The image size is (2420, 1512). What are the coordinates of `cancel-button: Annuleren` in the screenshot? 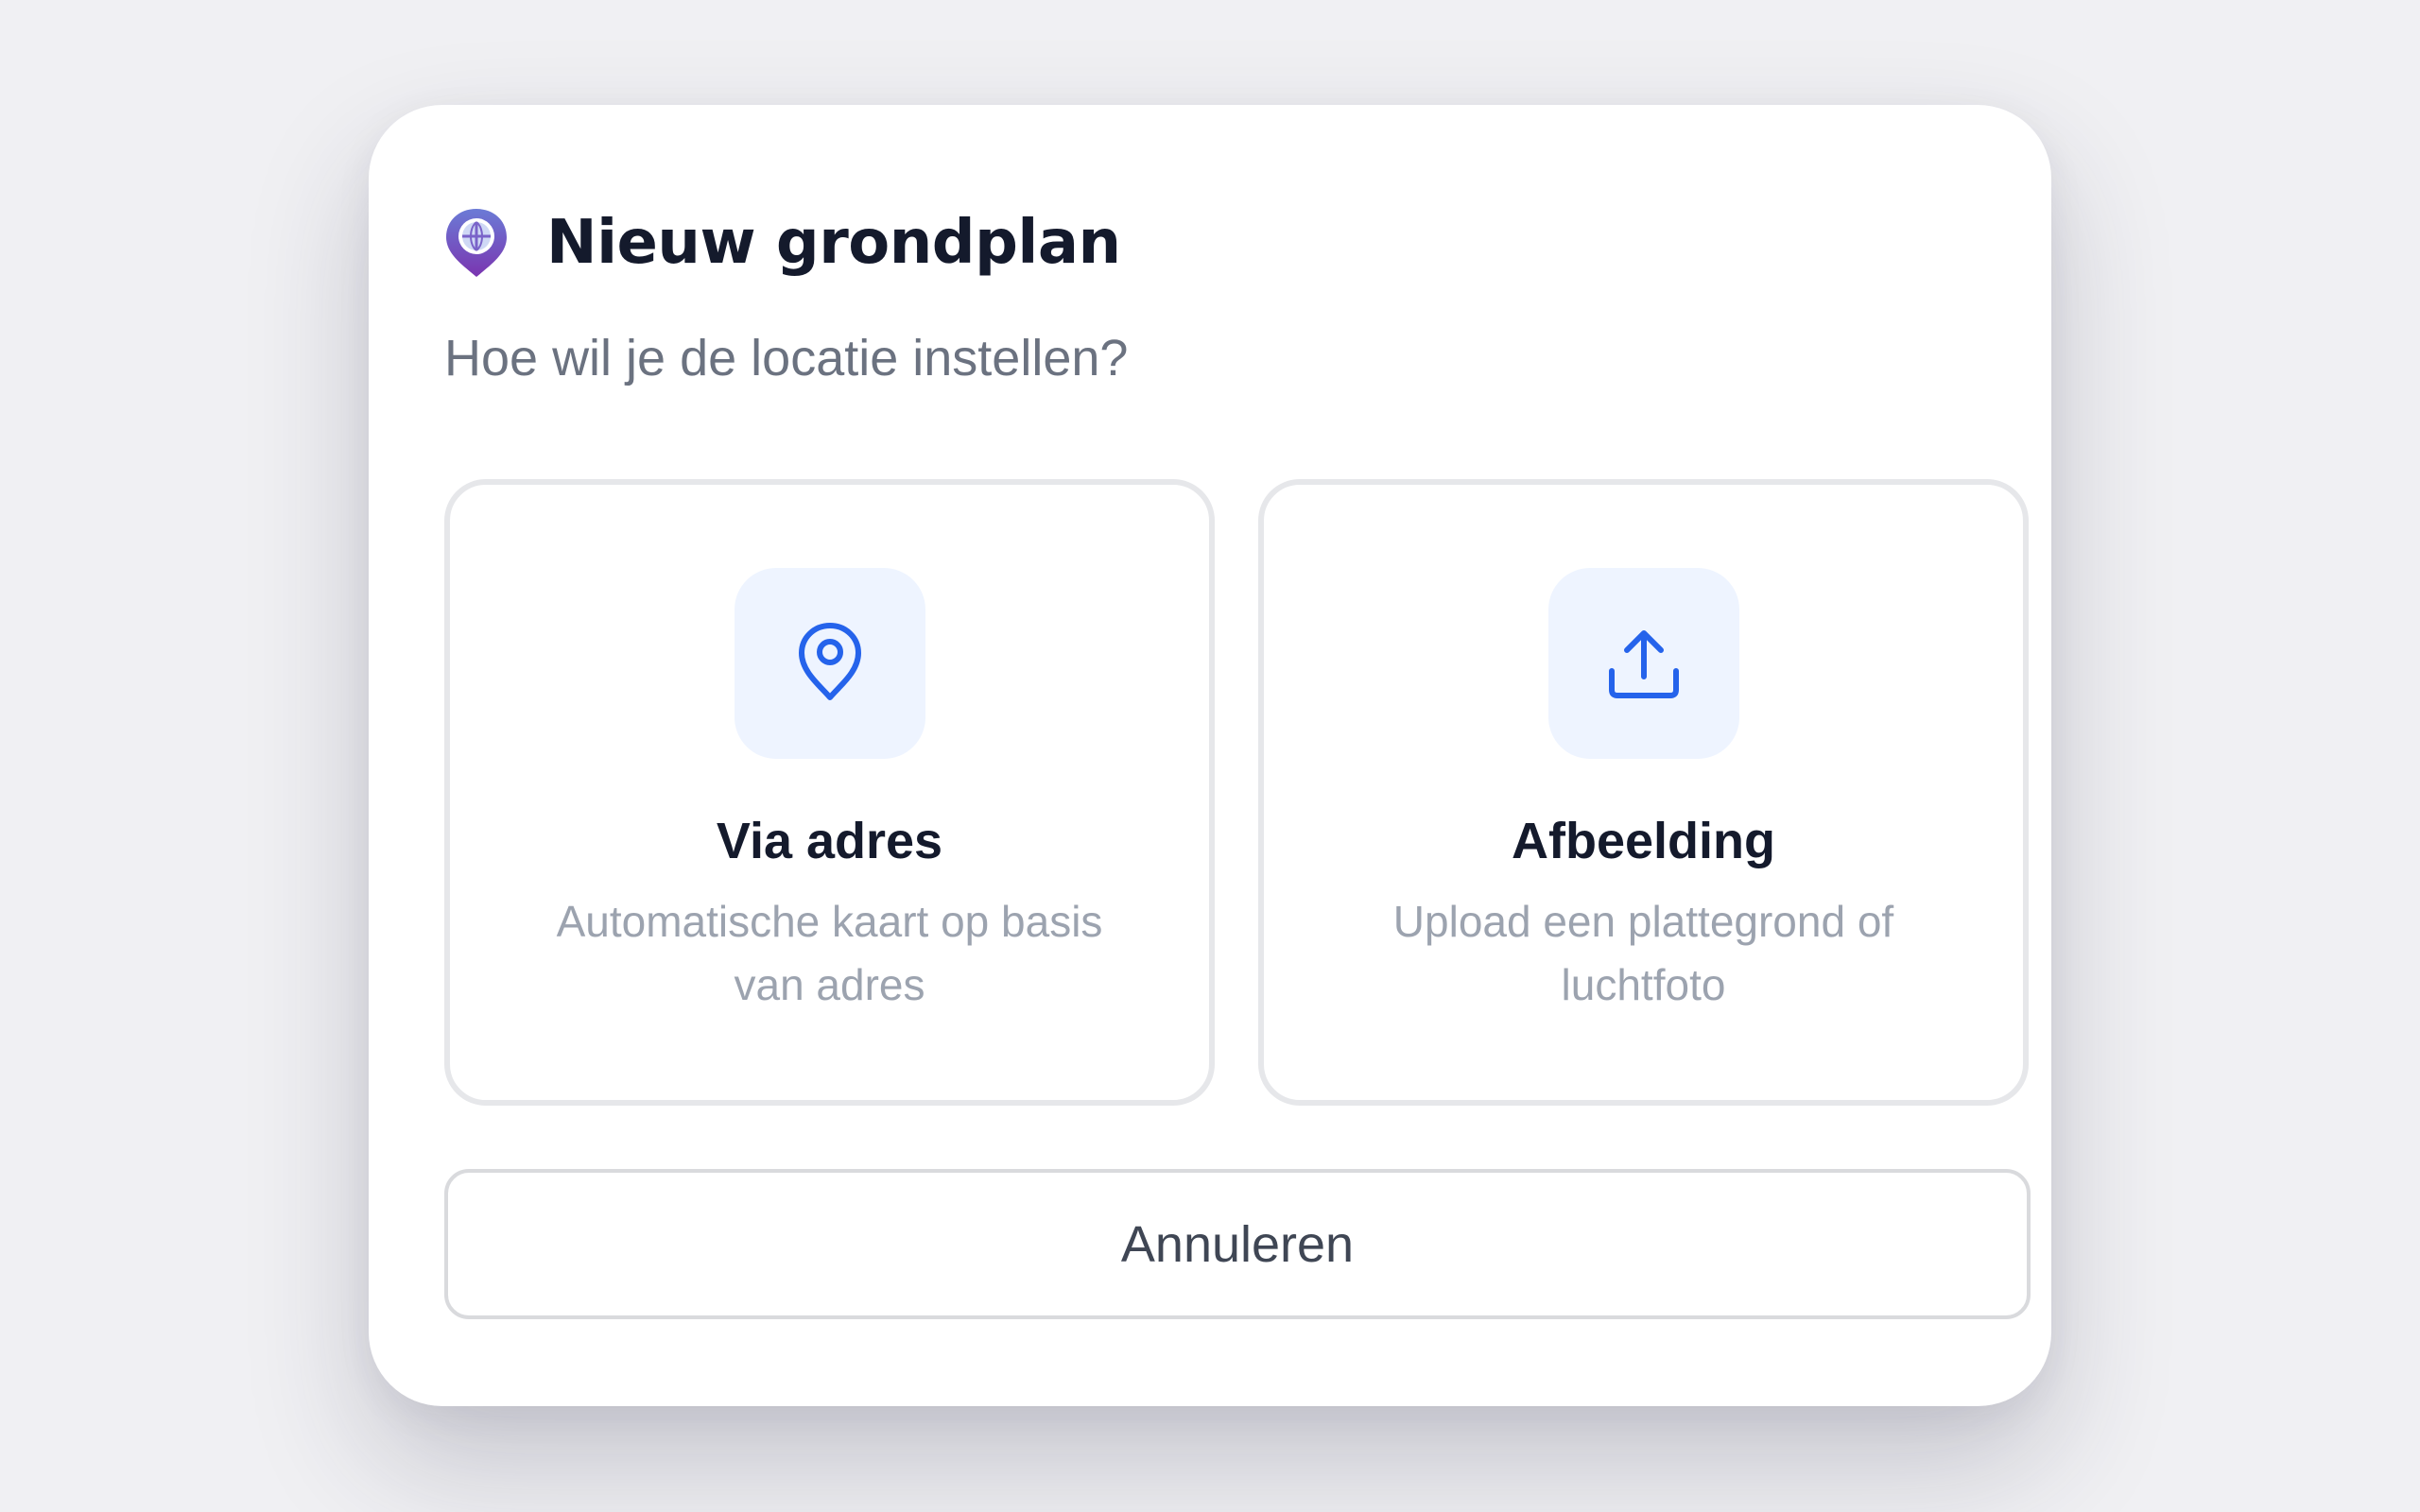 It's located at (1238, 1244).